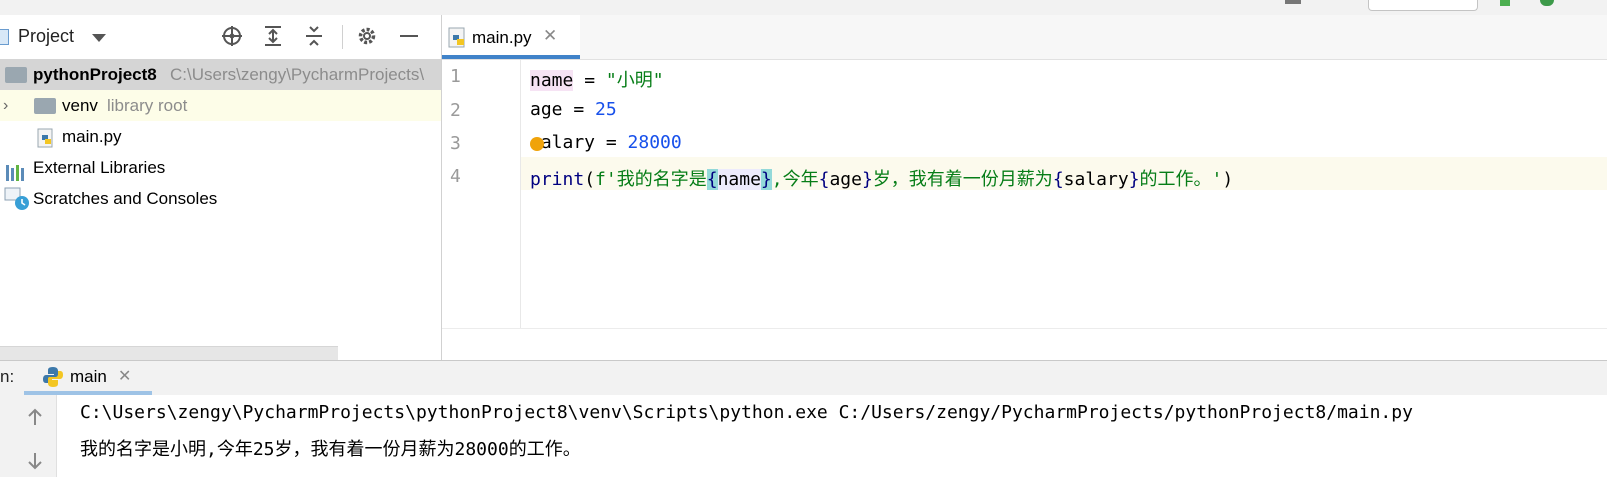  I want to click on gear-icon, so click(367, 36).